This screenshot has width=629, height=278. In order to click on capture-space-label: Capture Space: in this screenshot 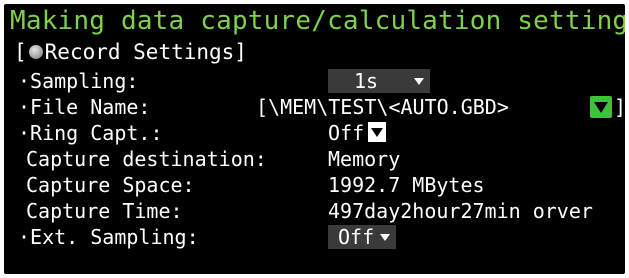, I will do `click(110, 185)`.